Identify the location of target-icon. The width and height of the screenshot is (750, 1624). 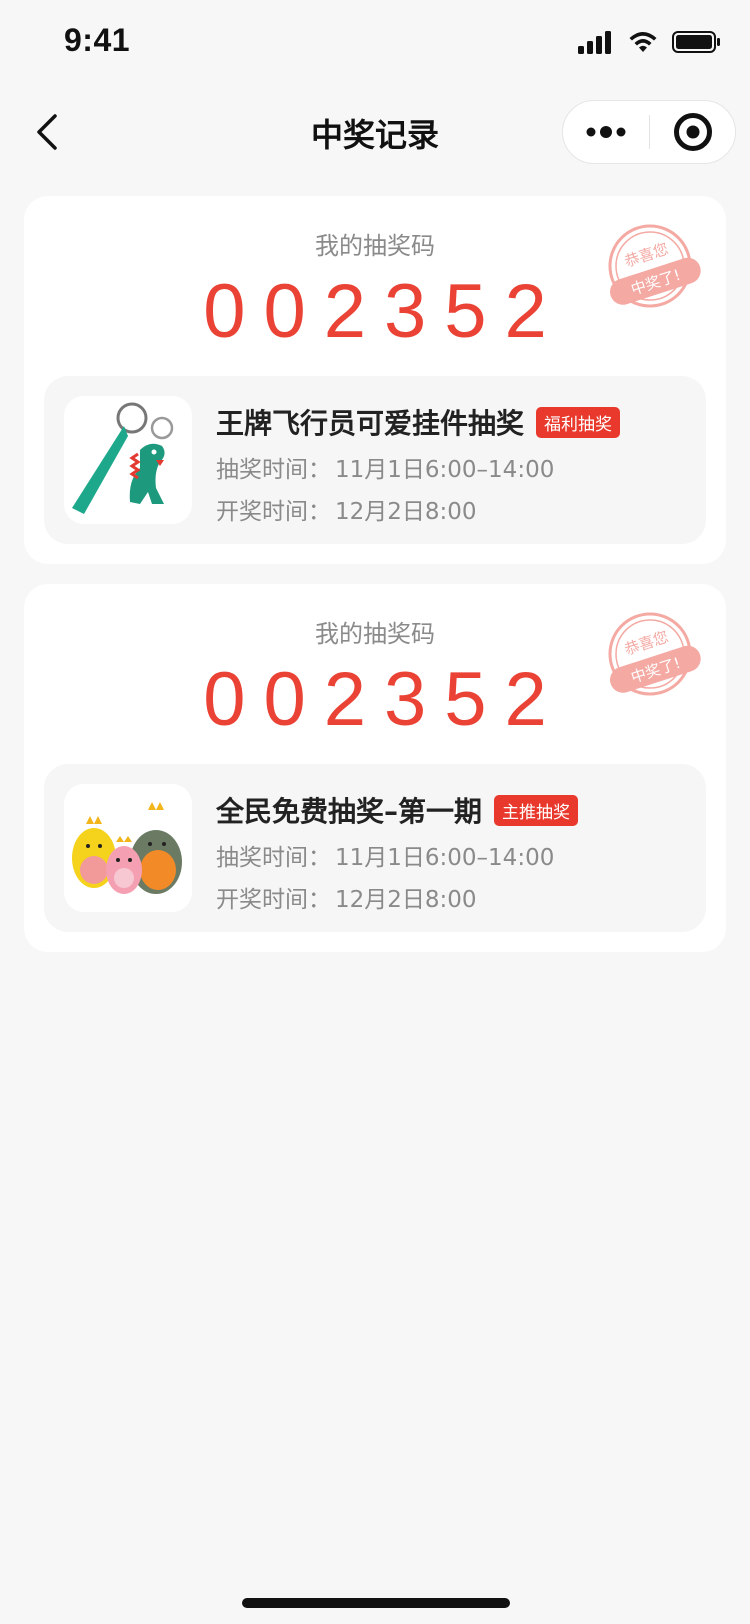
(692, 132).